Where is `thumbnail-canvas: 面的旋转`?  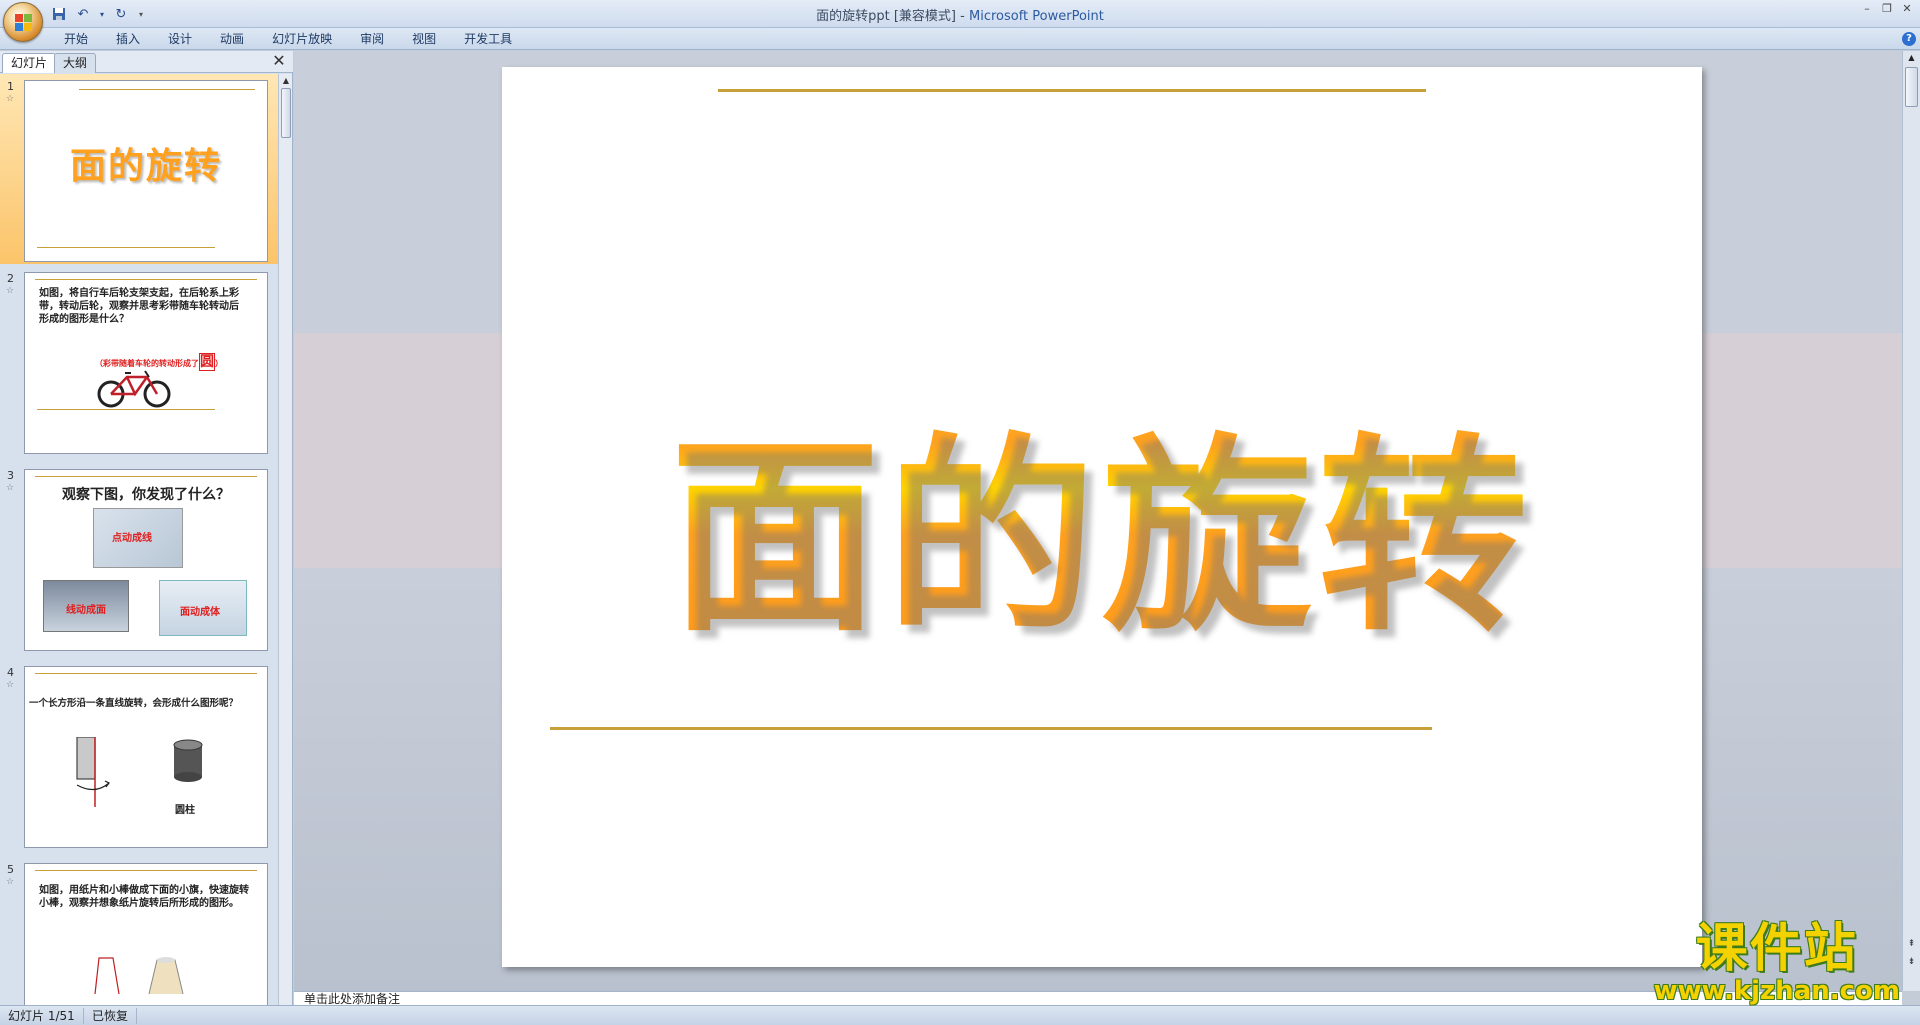 thumbnail-canvas: 面的旋转 is located at coordinates (146, 171).